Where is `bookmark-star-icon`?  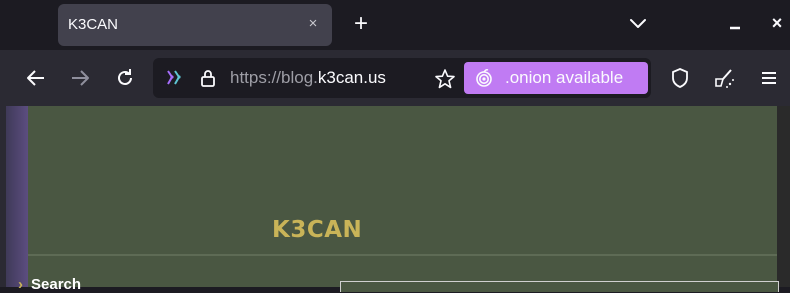 bookmark-star-icon is located at coordinates (445, 79).